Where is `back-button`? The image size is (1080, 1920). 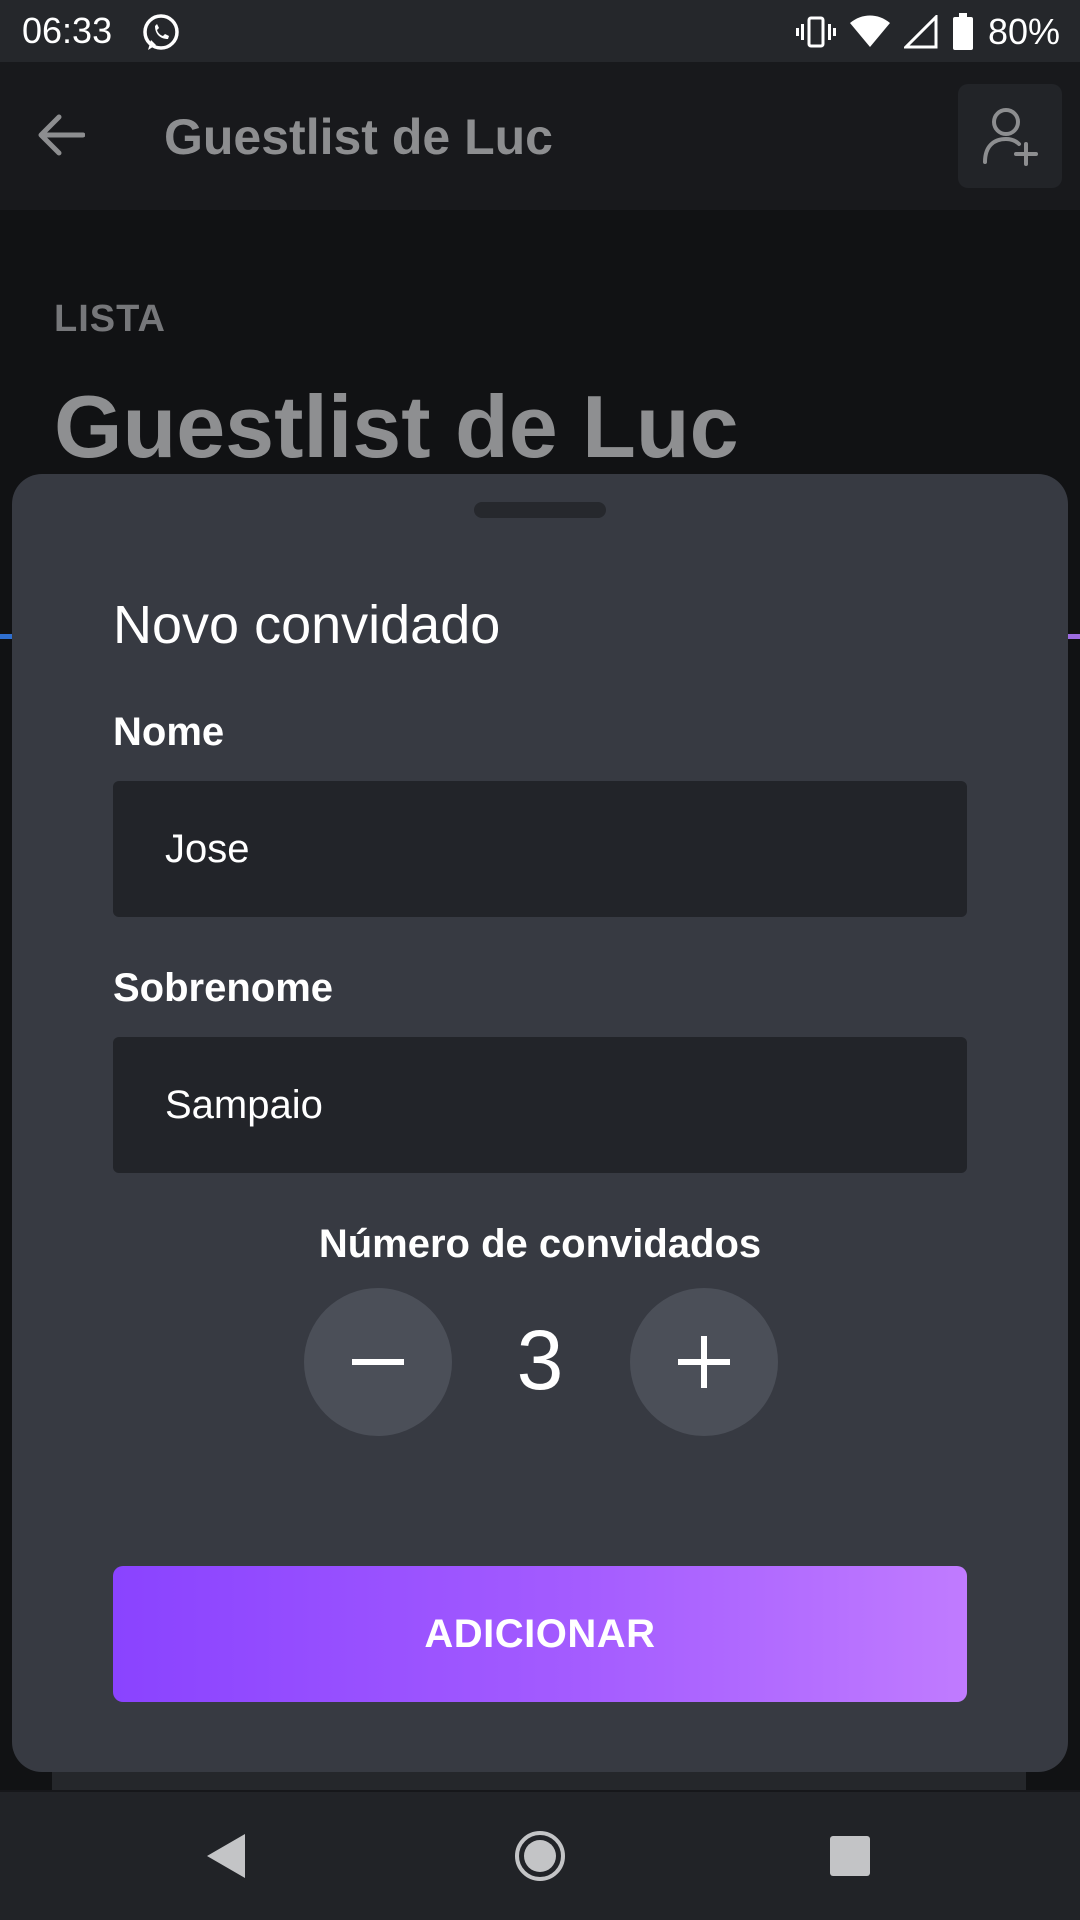 back-button is located at coordinates (61, 135).